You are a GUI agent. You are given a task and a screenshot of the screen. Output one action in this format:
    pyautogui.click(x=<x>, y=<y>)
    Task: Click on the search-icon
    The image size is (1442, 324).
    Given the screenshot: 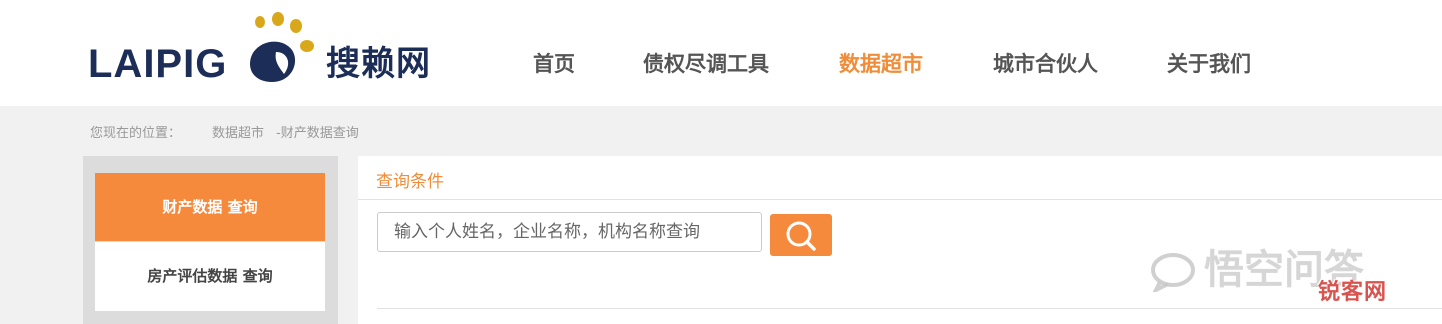 What is the action you would take?
    pyautogui.click(x=801, y=236)
    